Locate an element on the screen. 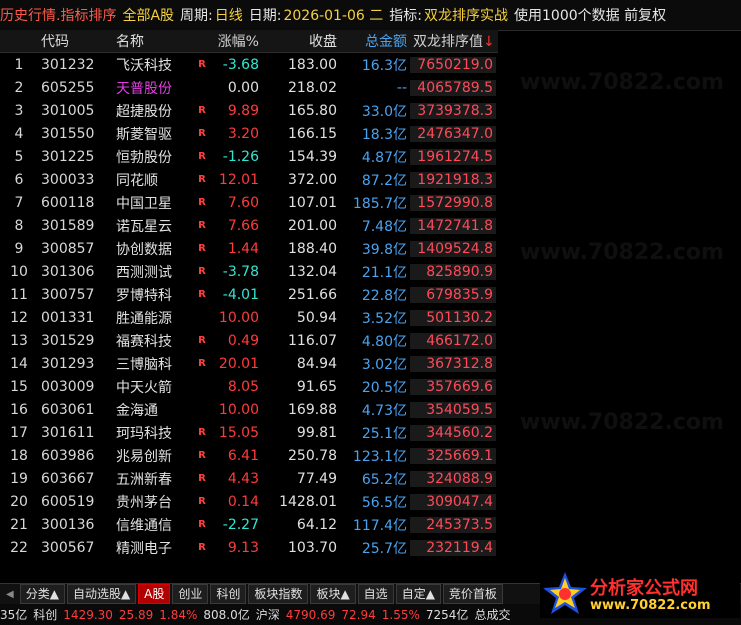 Image resolution: width=741 pixels, height=625 pixels. tab-scroll-left-icon: ◀ is located at coordinates (10, 594).